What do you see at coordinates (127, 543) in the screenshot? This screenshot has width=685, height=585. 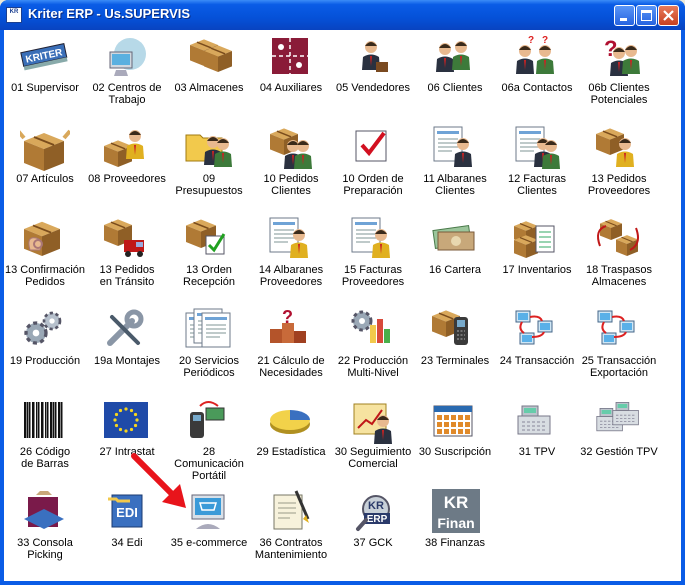 I see `module-label: 34 Edi` at bounding box center [127, 543].